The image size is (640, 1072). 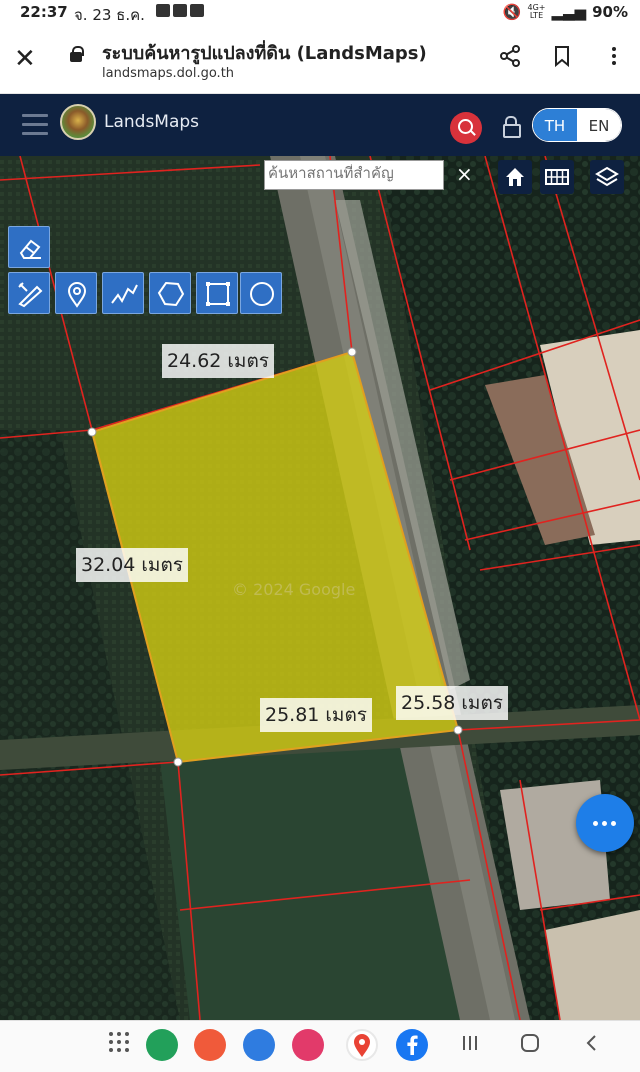 What do you see at coordinates (44, 12) in the screenshot?
I see `status-time: 22:37` at bounding box center [44, 12].